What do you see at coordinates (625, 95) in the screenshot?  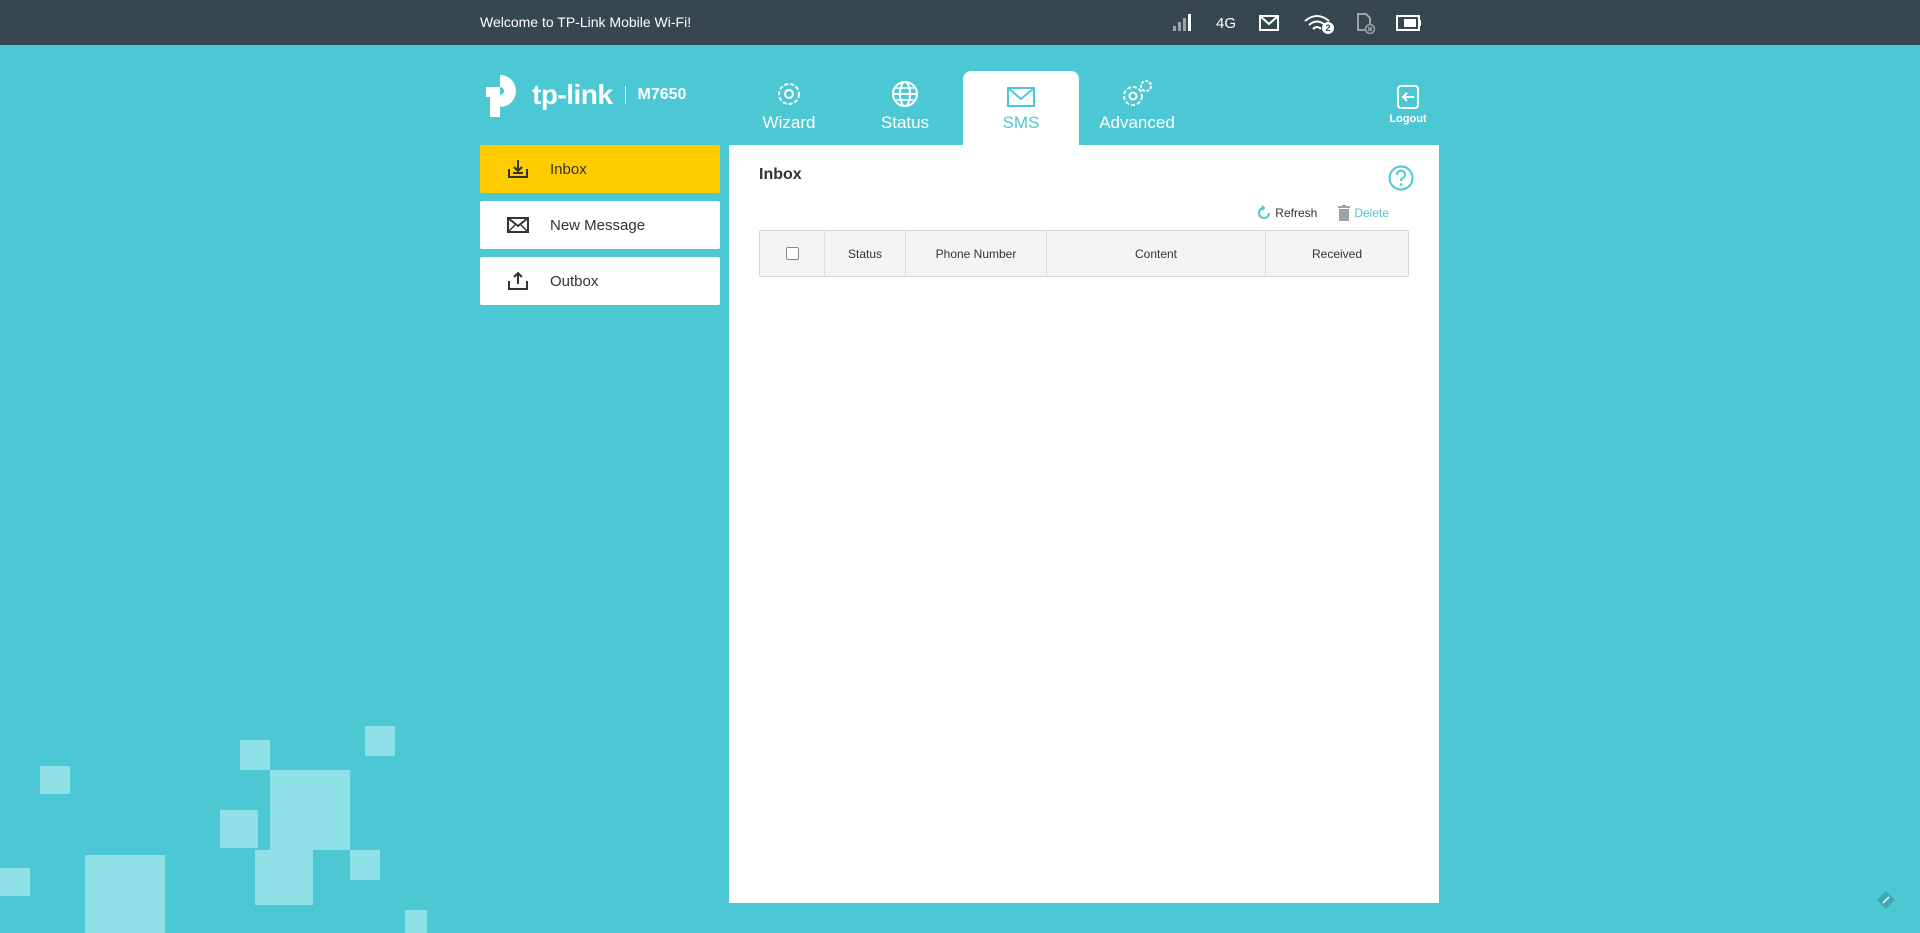 I see `logo-divider` at bounding box center [625, 95].